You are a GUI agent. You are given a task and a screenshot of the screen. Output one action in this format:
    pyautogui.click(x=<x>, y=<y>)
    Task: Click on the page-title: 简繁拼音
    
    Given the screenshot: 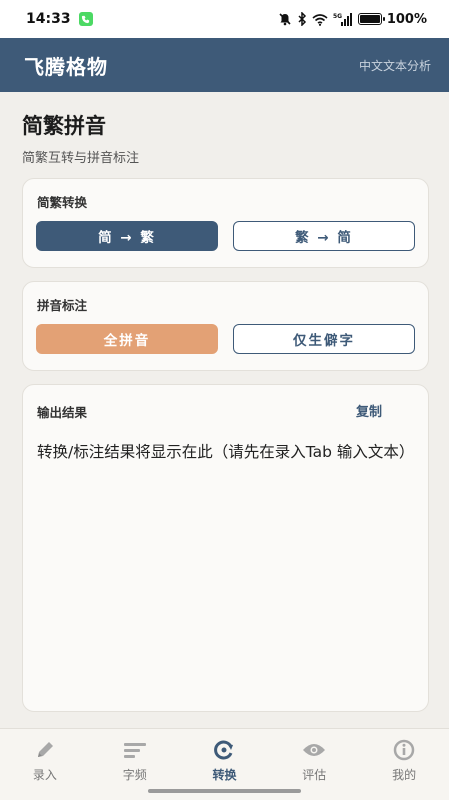 What is the action you would take?
    pyautogui.click(x=64, y=126)
    